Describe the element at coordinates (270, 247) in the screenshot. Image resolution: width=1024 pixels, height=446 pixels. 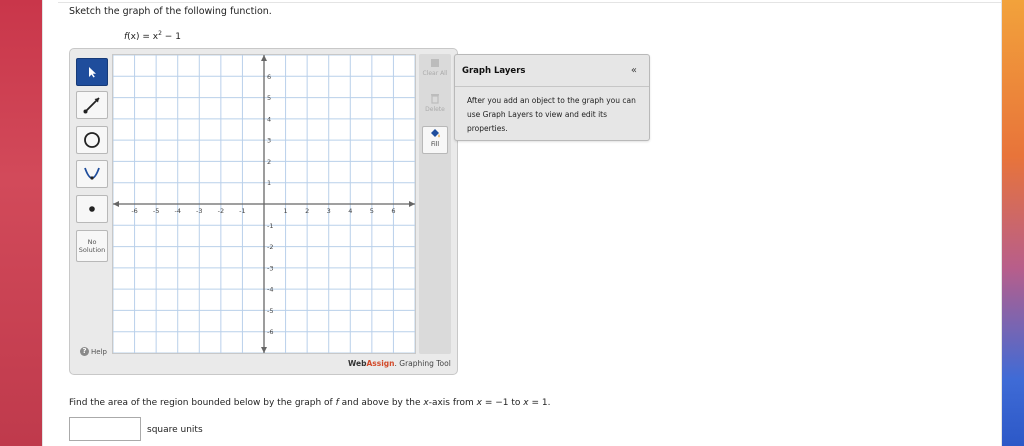
I see `y-tick-label: -2` at that location.